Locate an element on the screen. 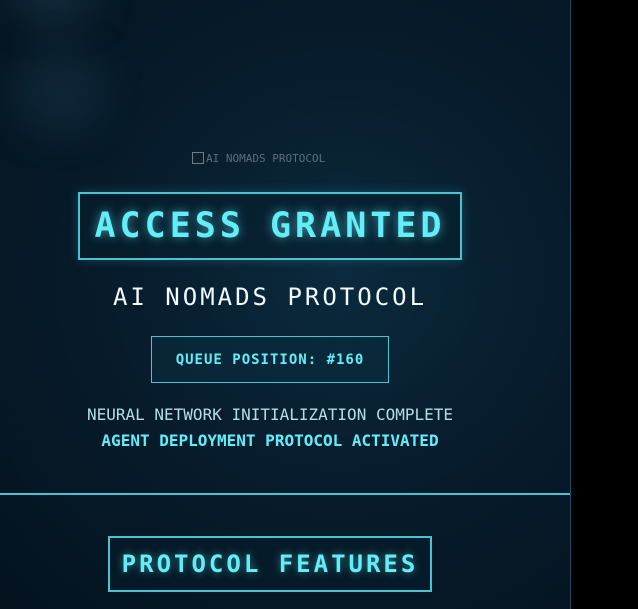 Image resolution: width=638 pixels, height=609 pixels. broken-image-icon is located at coordinates (198, 158).